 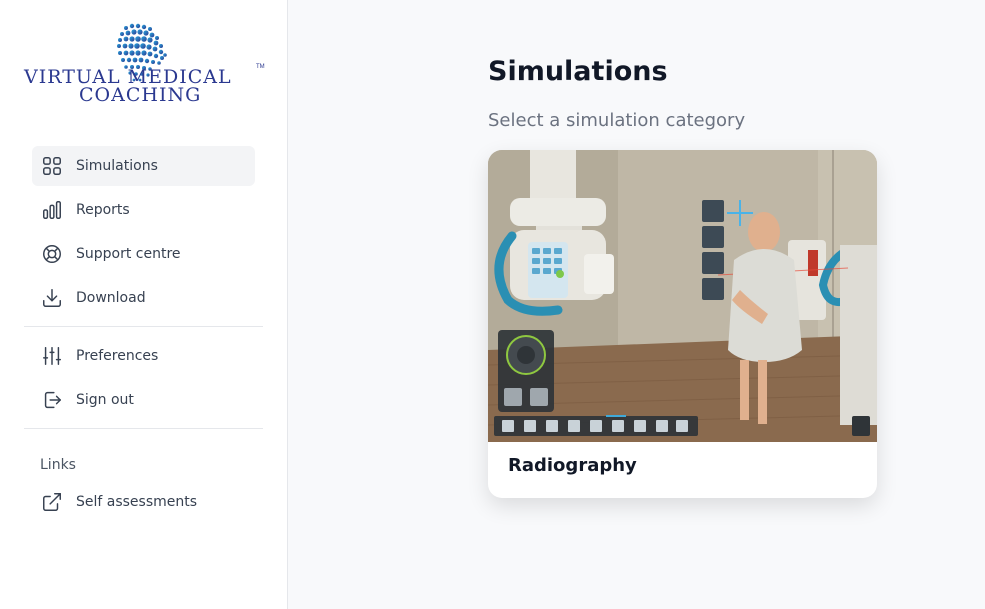 I want to click on sidebar-item-label: Download, so click(x=111, y=298).